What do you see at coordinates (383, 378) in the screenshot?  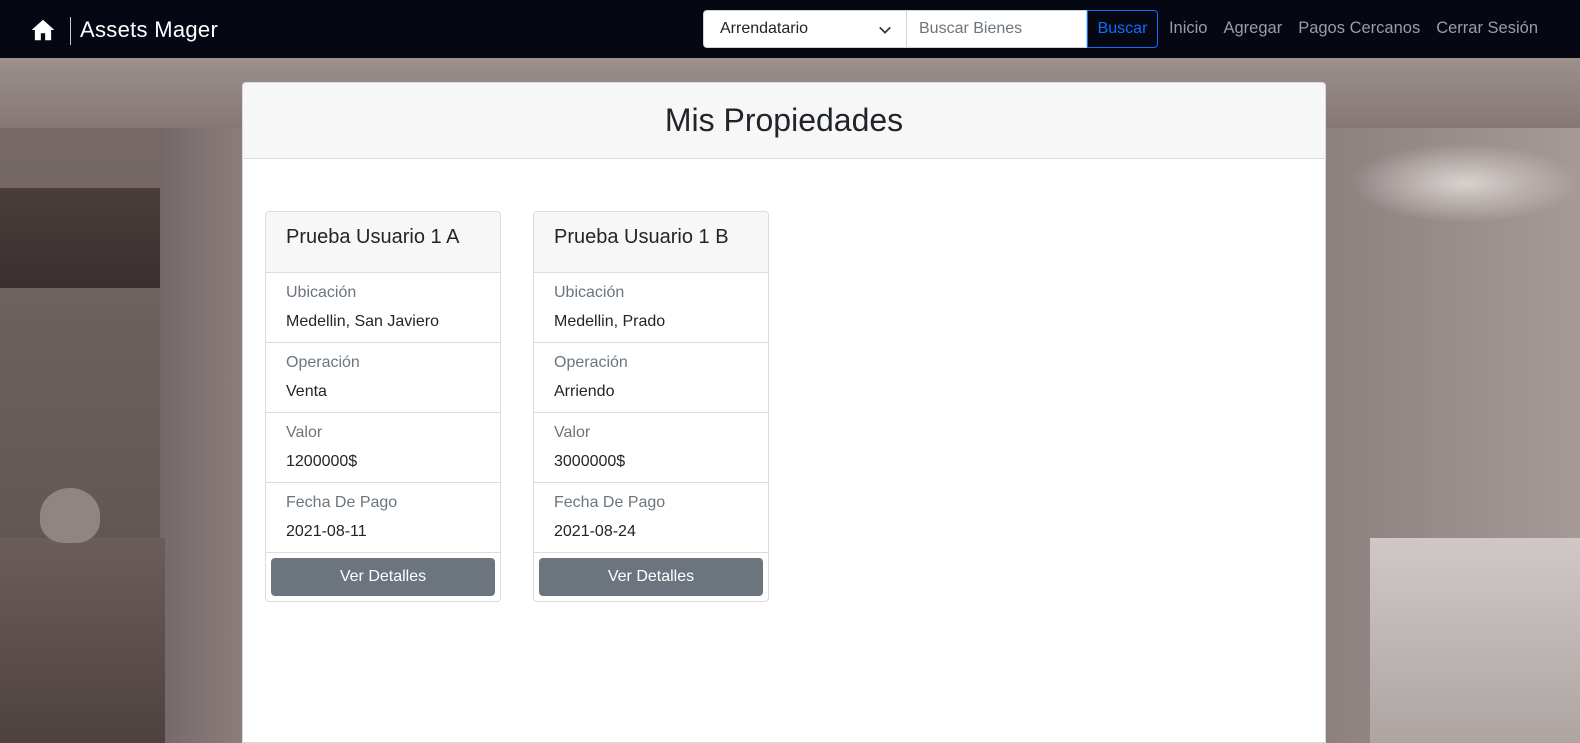 I see `property-field-operation: Operación Venta` at bounding box center [383, 378].